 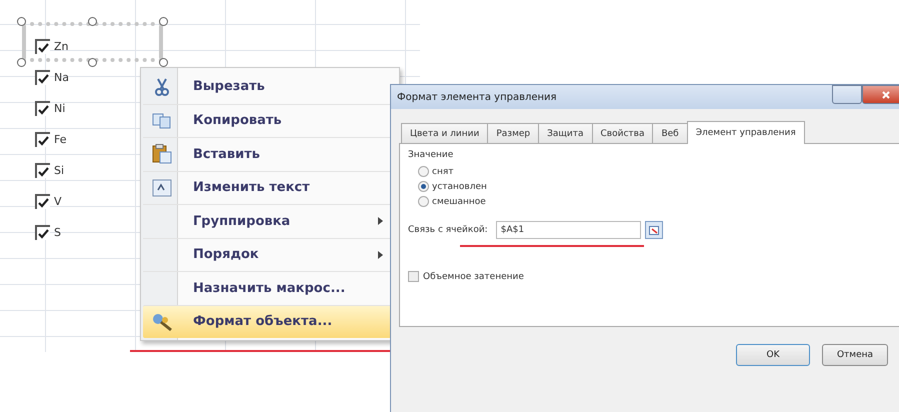 I want to click on scissors-icon, so click(x=162, y=87).